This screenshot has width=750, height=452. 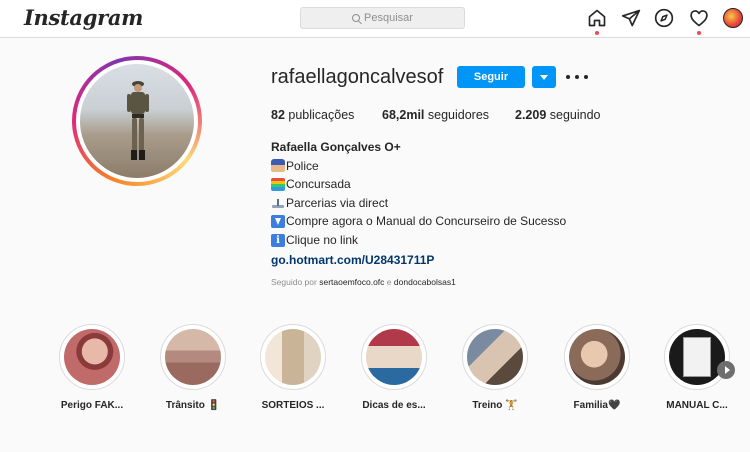 What do you see at coordinates (403, 115) in the screenshot?
I see `followers-count: 68,2mil` at bounding box center [403, 115].